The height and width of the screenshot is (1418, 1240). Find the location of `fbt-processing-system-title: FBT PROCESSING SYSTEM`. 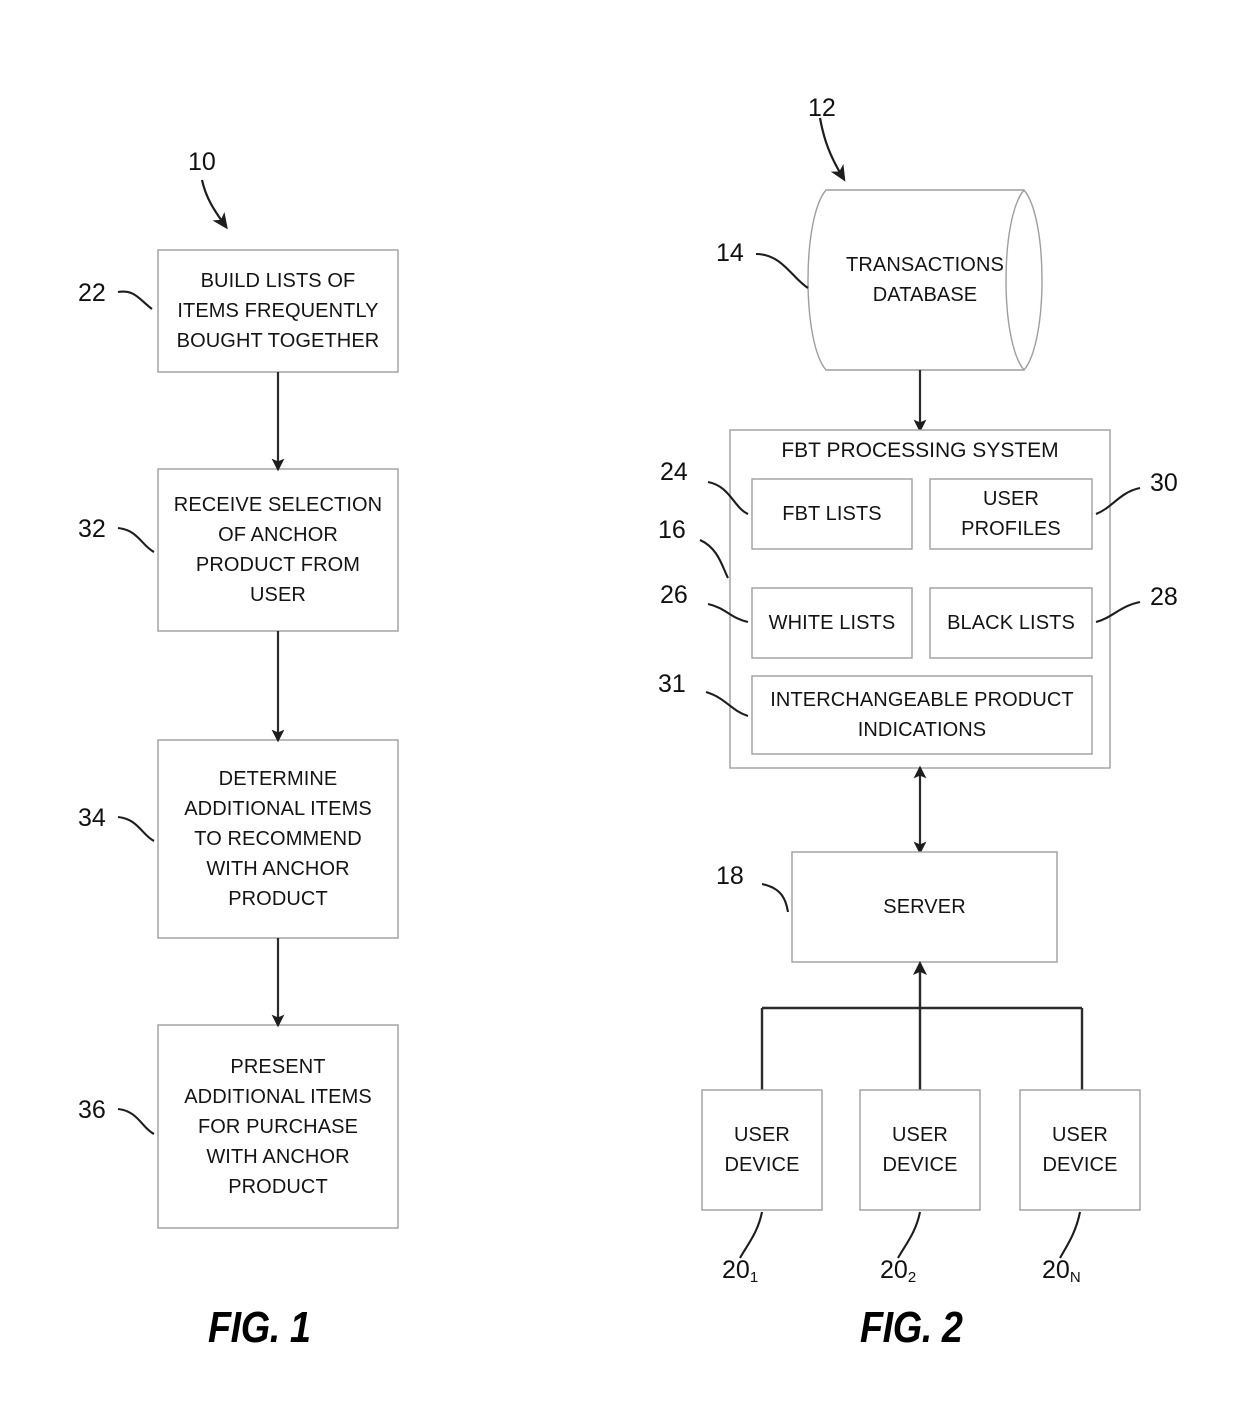

fbt-processing-system-title: FBT PROCESSING SYSTEM is located at coordinates (920, 450).